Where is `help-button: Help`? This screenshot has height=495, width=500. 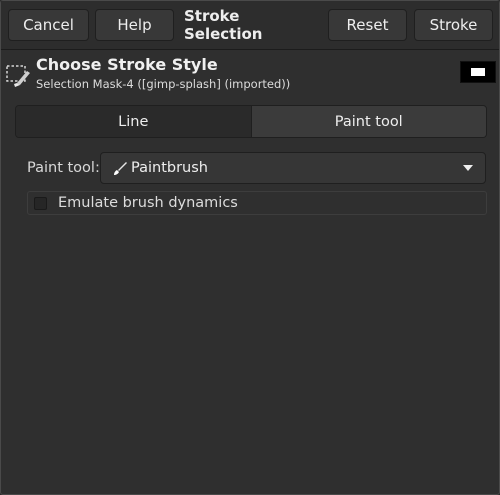
help-button: Help is located at coordinates (134, 25).